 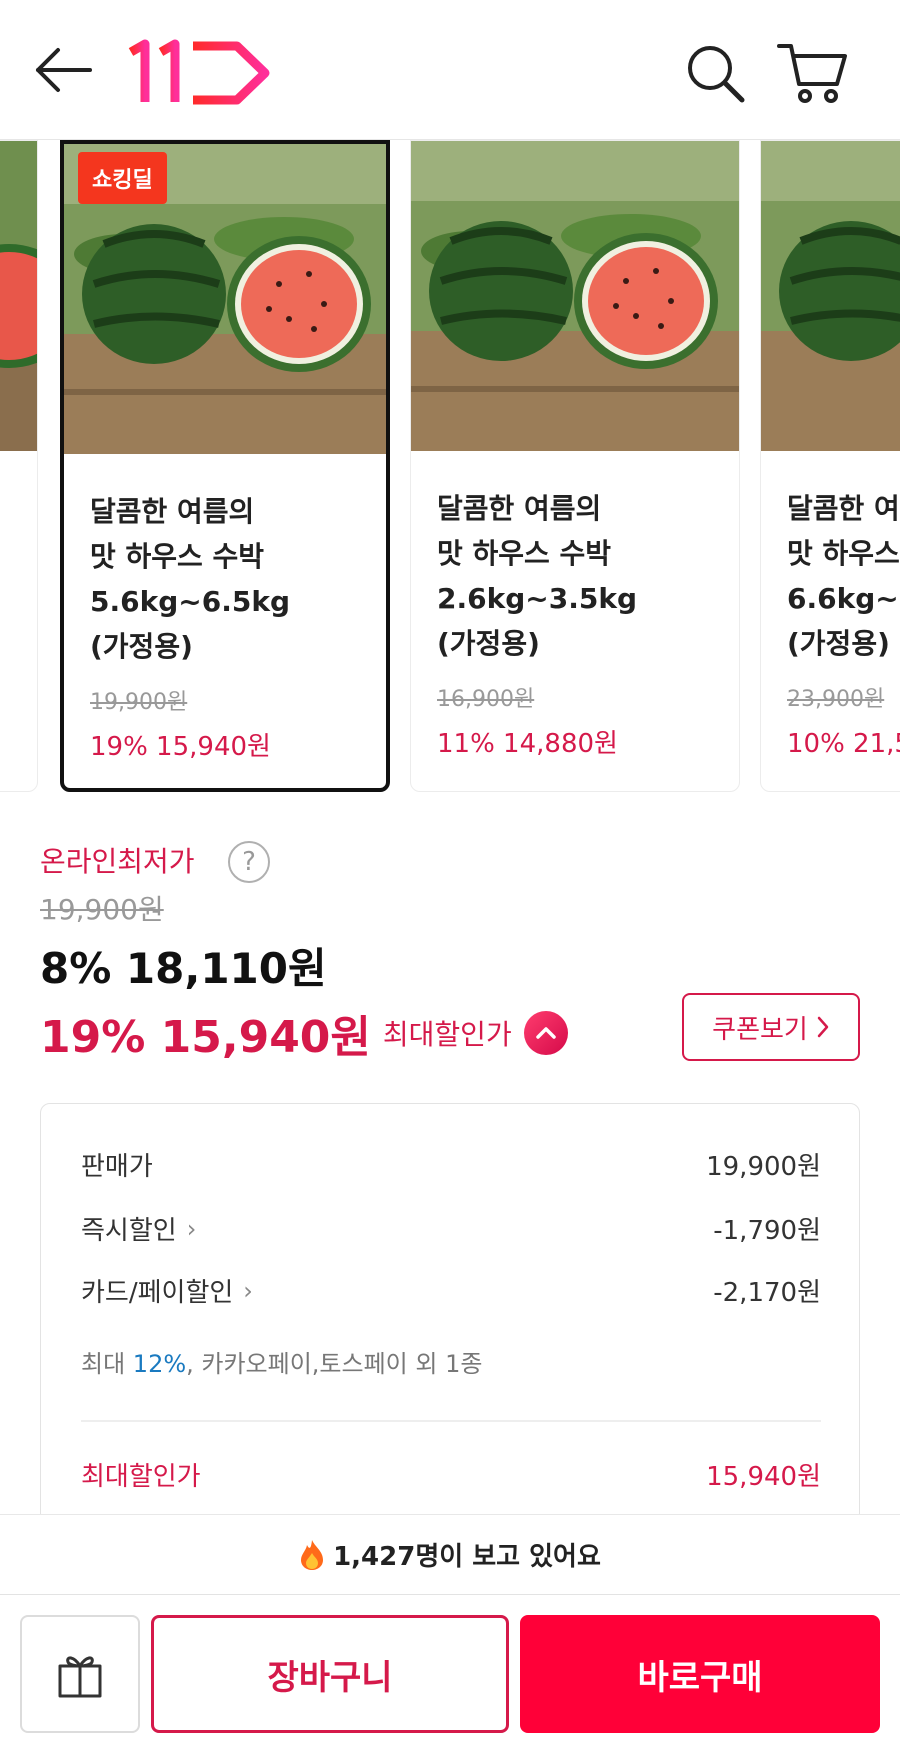 What do you see at coordinates (451, 1421) in the screenshot?
I see `divider` at bounding box center [451, 1421].